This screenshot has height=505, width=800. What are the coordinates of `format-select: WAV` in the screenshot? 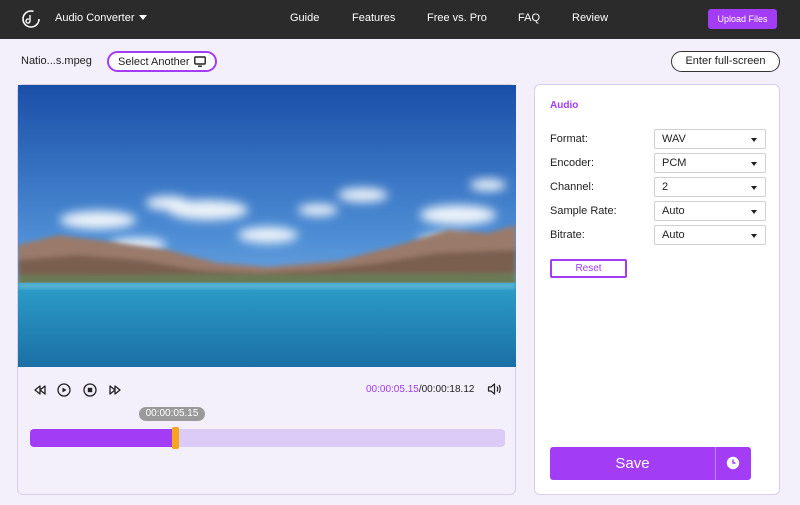 It's located at (710, 139).